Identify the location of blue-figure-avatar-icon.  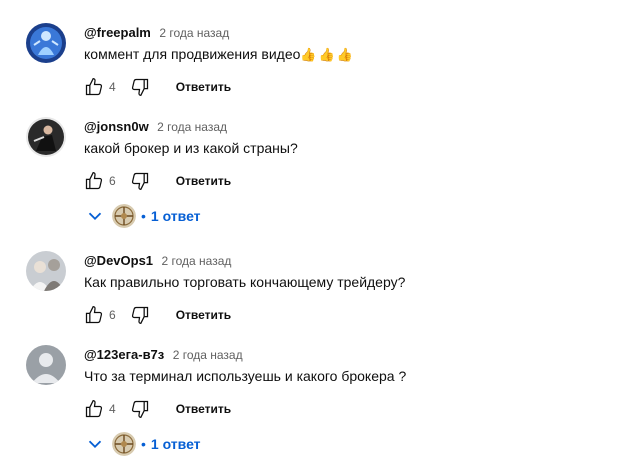
(46, 43).